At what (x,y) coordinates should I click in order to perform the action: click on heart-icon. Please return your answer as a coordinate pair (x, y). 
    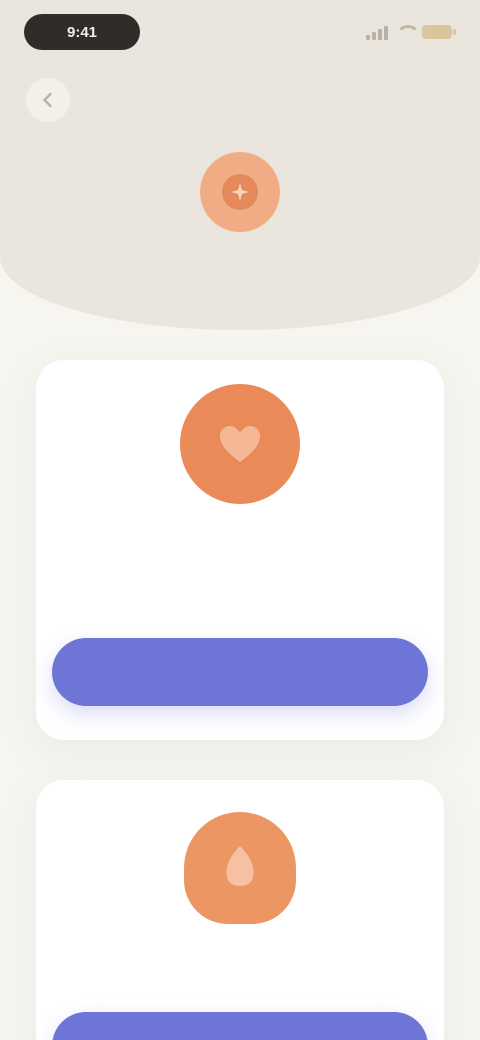
    Looking at the image, I should click on (240, 444).